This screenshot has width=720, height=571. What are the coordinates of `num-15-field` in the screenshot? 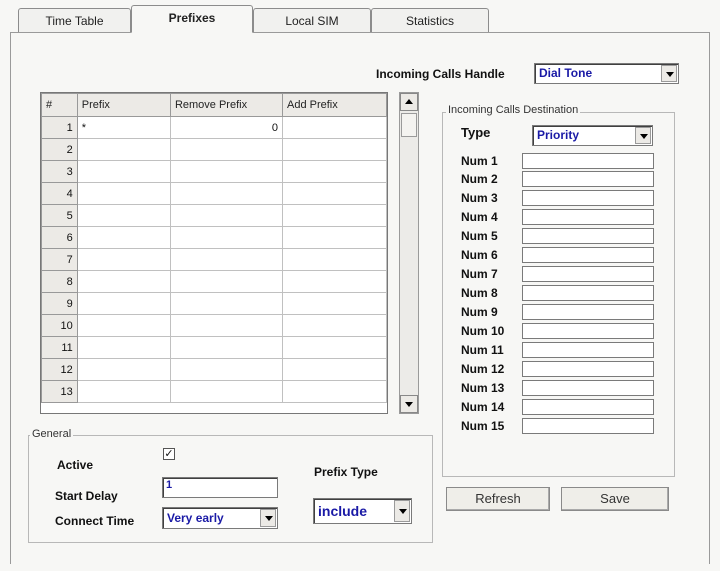 It's located at (588, 426).